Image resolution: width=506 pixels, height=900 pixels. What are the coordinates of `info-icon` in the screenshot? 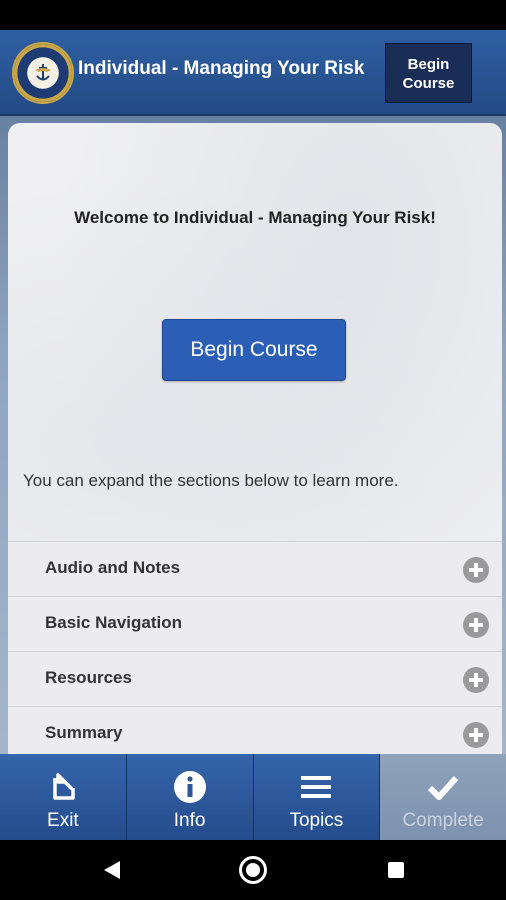 It's located at (189, 787).